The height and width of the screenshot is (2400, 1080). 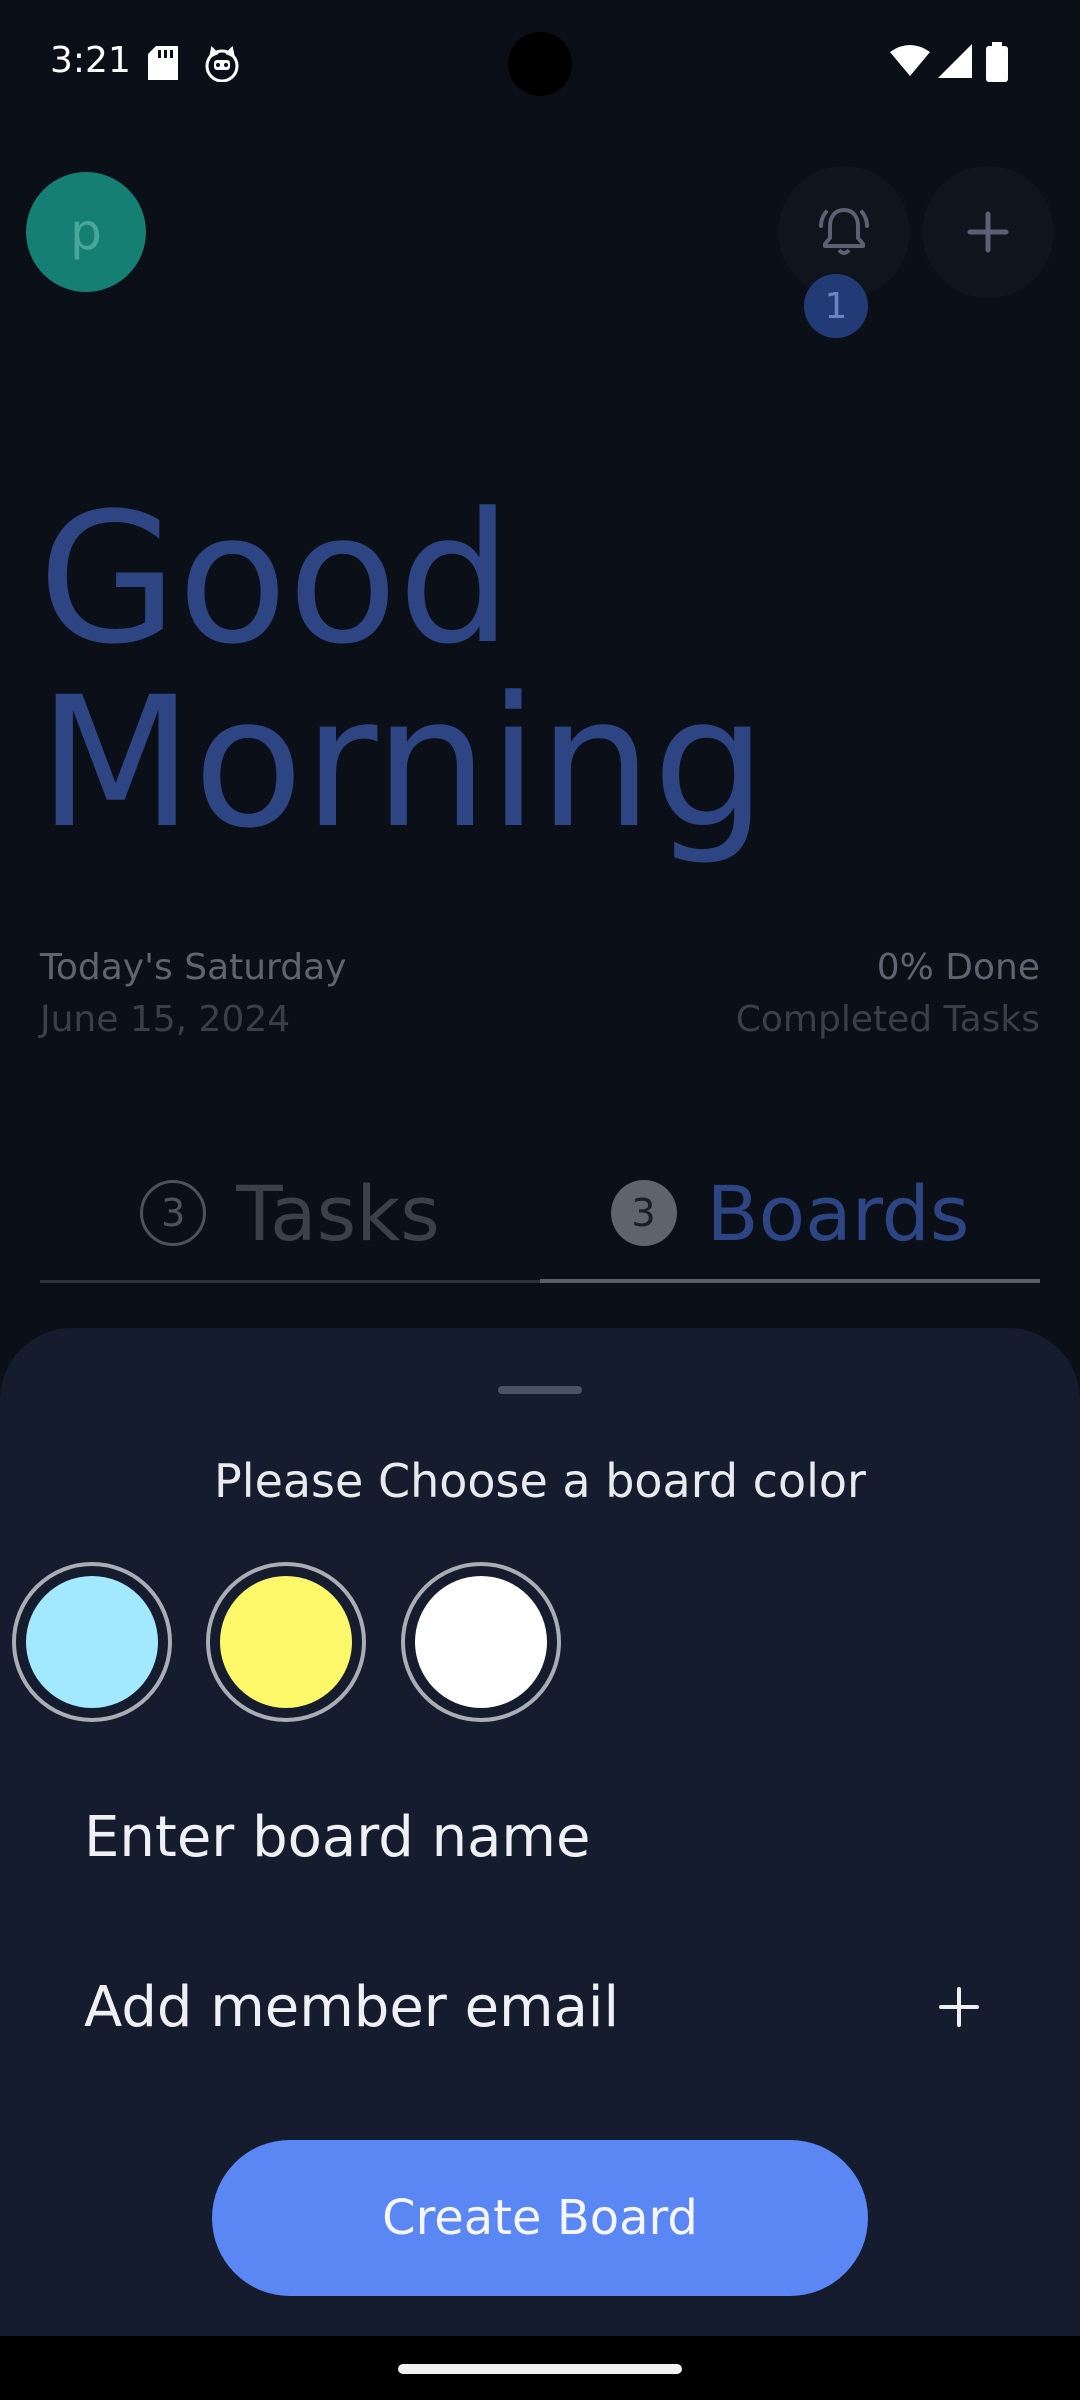 I want to click on navigation-bar, so click(x=540, y=2368).